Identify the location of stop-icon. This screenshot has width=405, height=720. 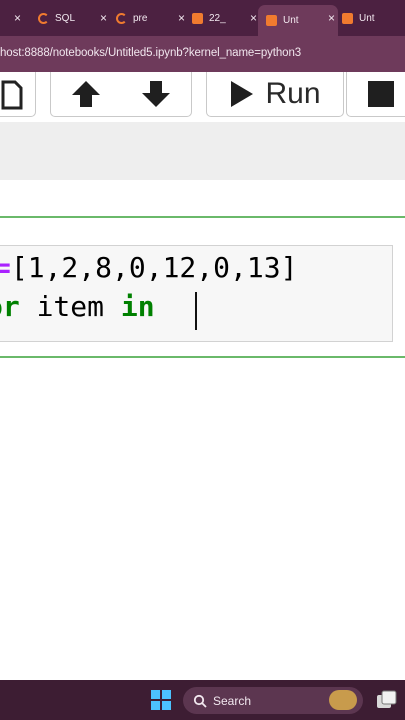
(381, 94).